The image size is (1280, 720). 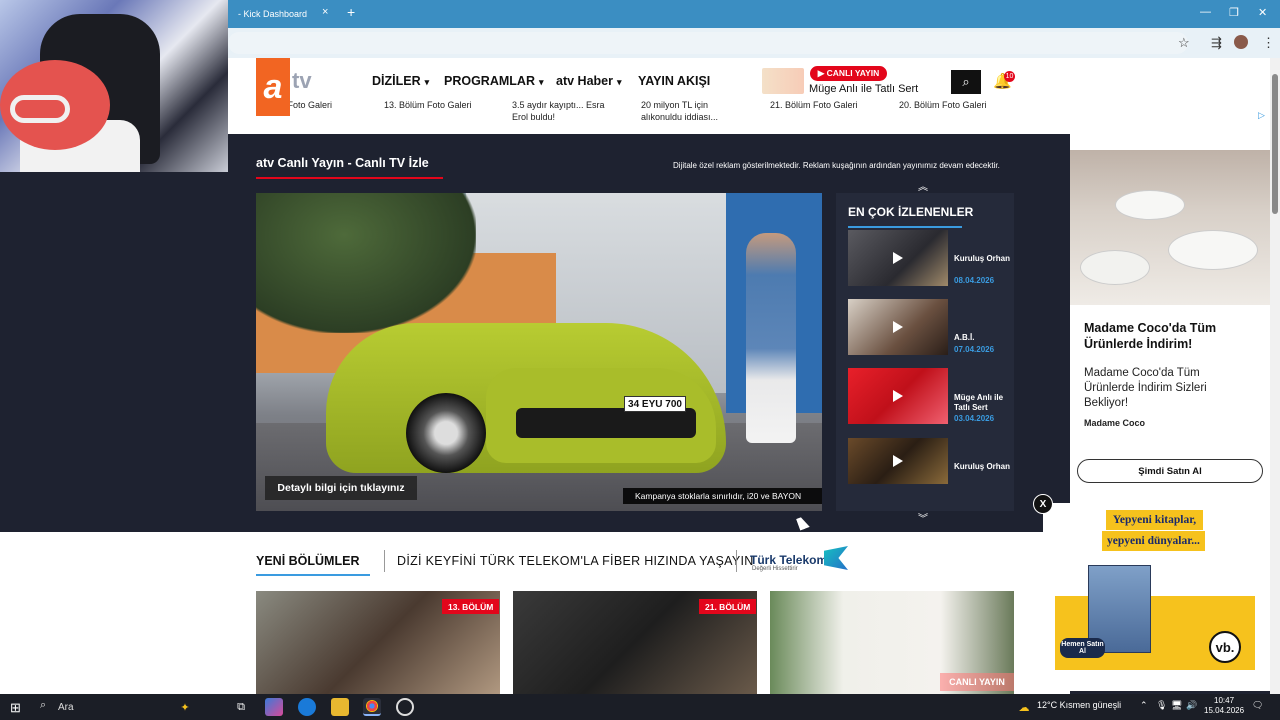 I want to click on file-explorer-icon, so click(x=340, y=707).